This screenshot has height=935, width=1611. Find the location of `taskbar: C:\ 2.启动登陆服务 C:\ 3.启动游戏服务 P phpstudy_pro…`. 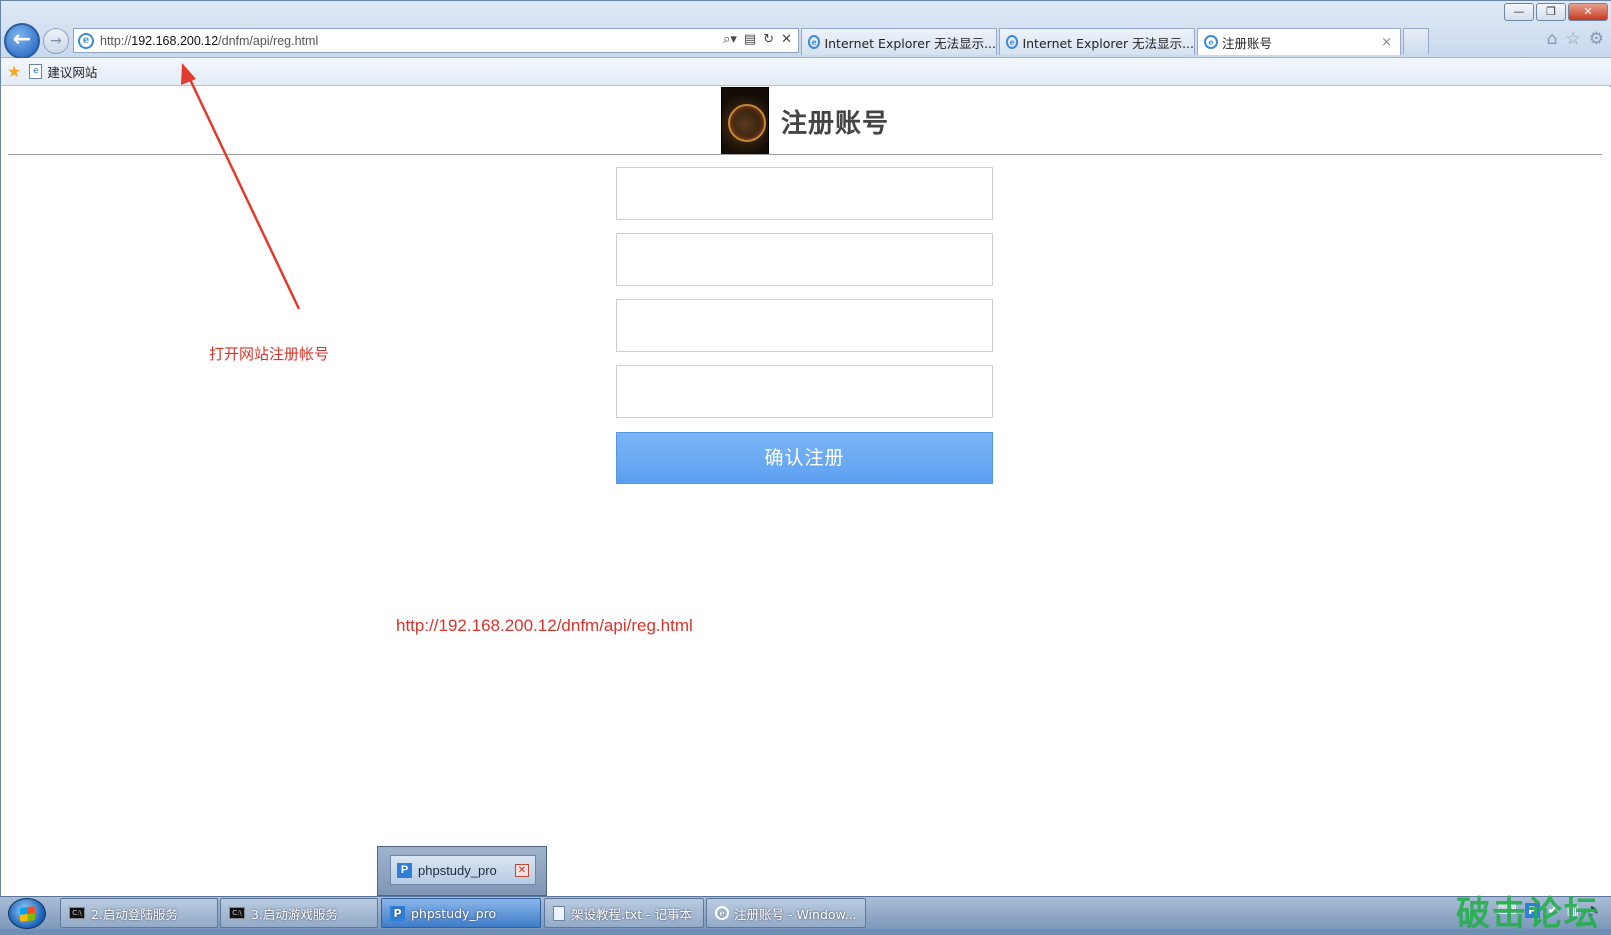

taskbar: C:\ 2.启动登陆服务 C:\ 3.启动游戏服务 P phpstudy_pro… is located at coordinates (805, 912).